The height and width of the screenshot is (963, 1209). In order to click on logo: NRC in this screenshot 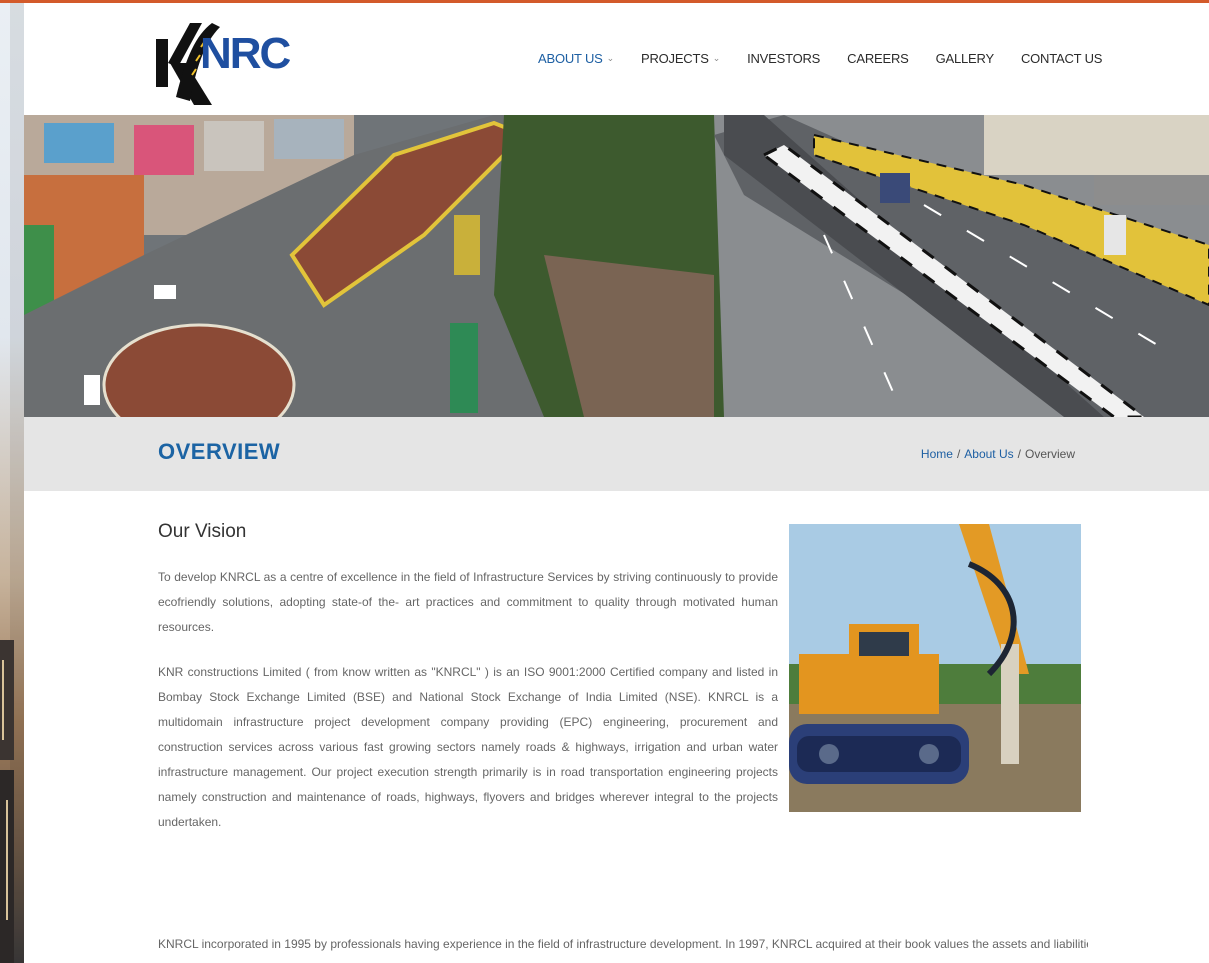, I will do `click(223, 61)`.